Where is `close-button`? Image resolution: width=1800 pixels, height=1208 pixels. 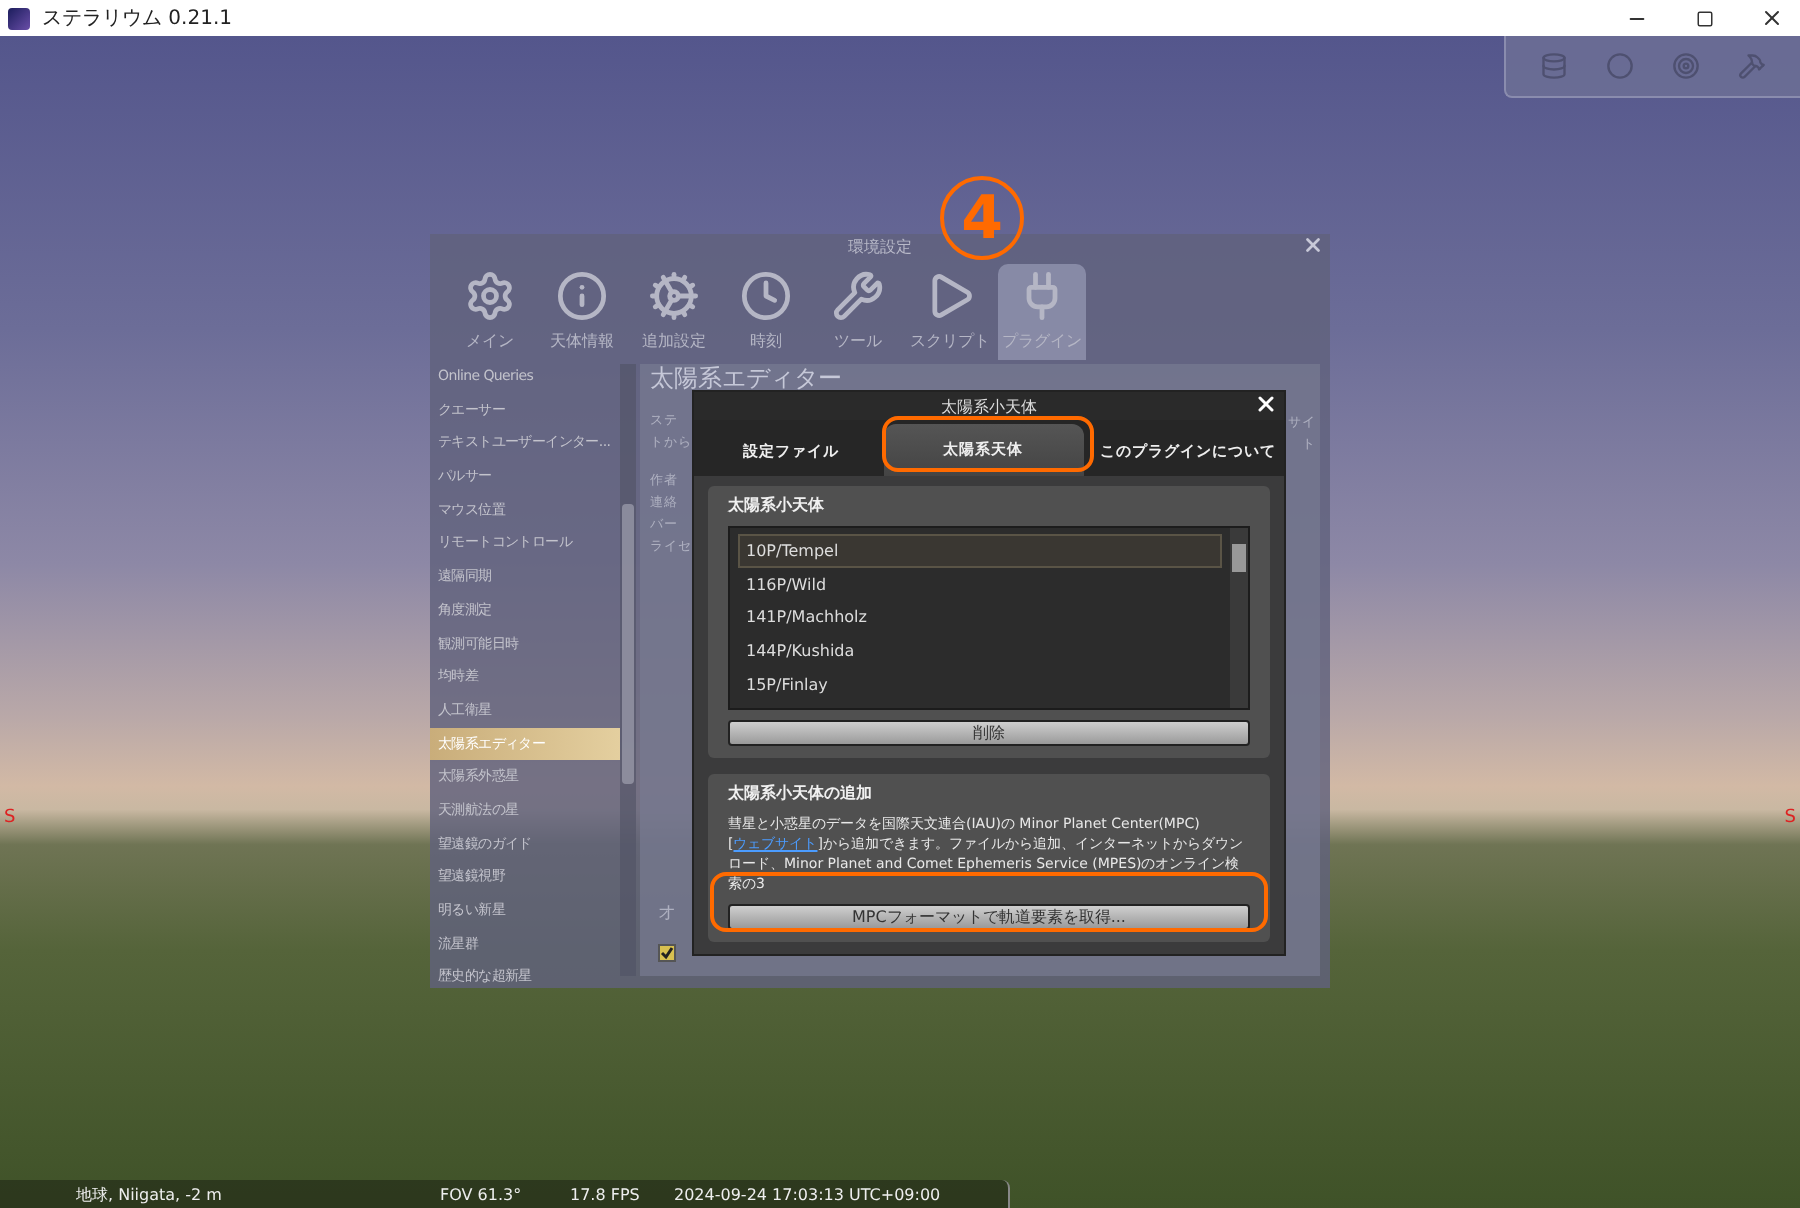 close-button is located at coordinates (1266, 404).